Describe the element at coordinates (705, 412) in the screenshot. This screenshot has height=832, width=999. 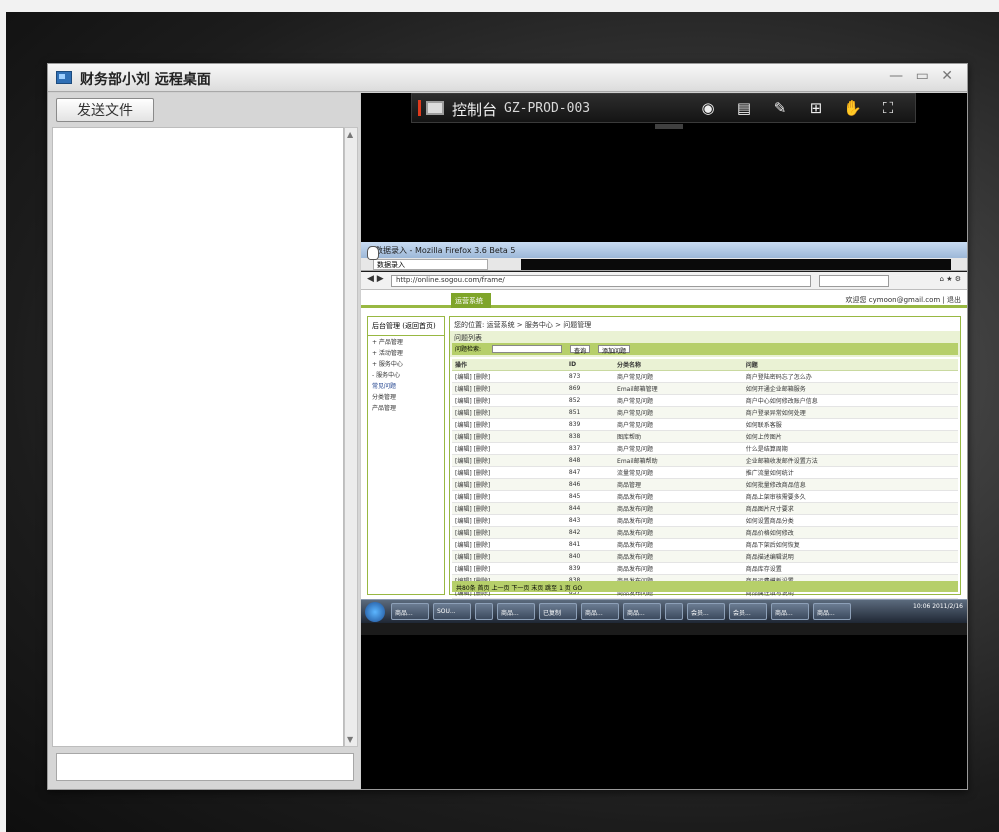
I see `table-row: [编辑] [删除] 851 商户常见问题 商户登录异常如何处理` at that location.